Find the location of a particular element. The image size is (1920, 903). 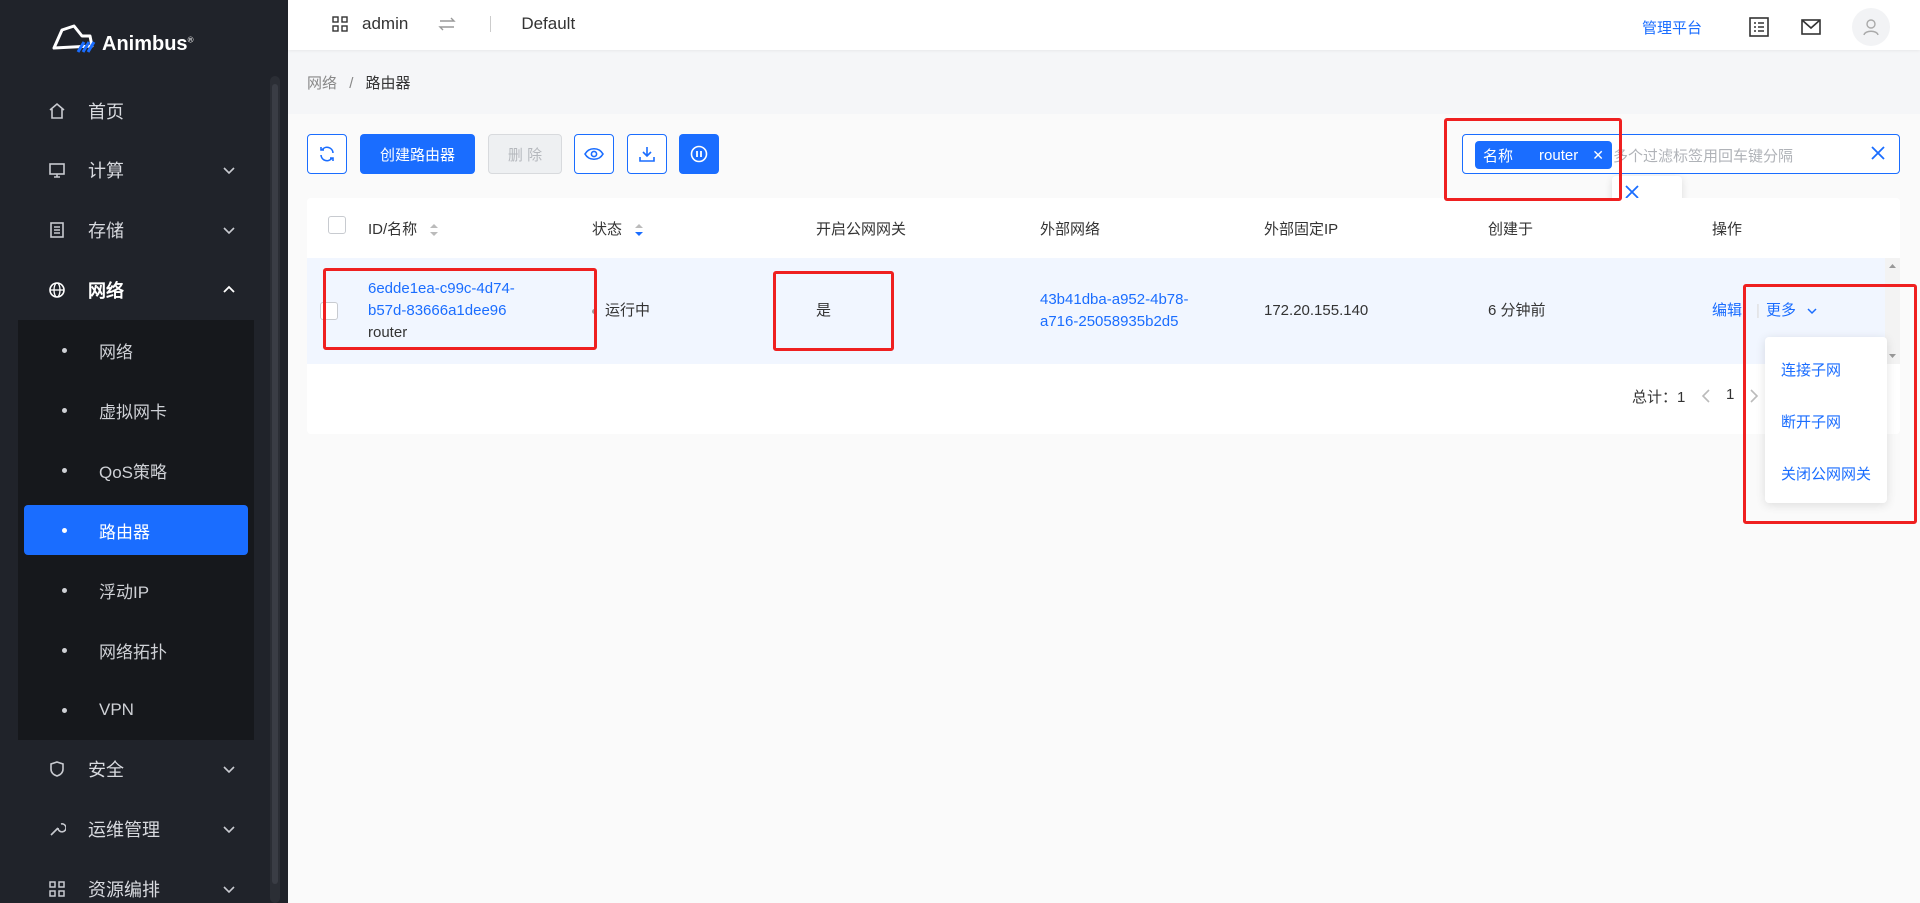

sidebar-item-home: 首页 is located at coordinates (139, 111).